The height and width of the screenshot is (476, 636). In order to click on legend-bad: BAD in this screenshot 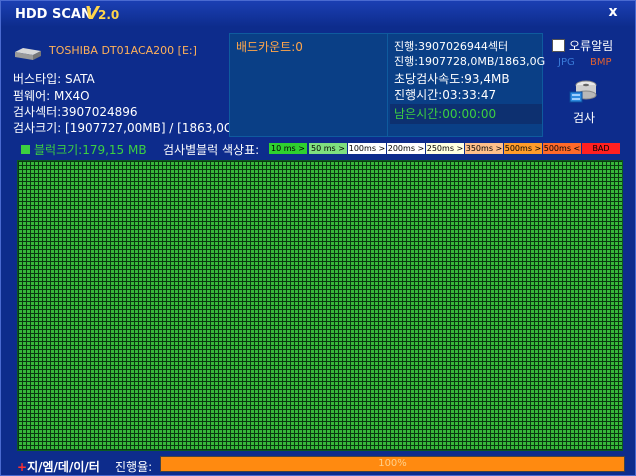, I will do `click(601, 148)`.